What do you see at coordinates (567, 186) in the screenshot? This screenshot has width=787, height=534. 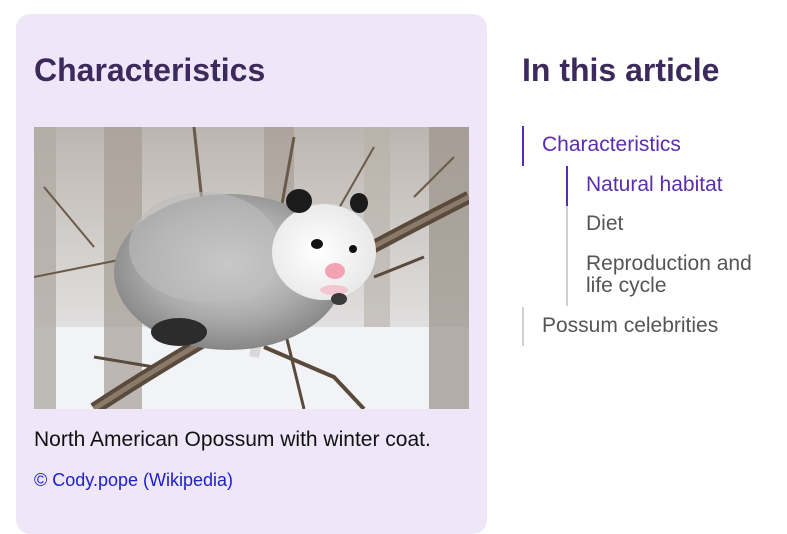 I see `toc-indicator-natural-habitat` at bounding box center [567, 186].